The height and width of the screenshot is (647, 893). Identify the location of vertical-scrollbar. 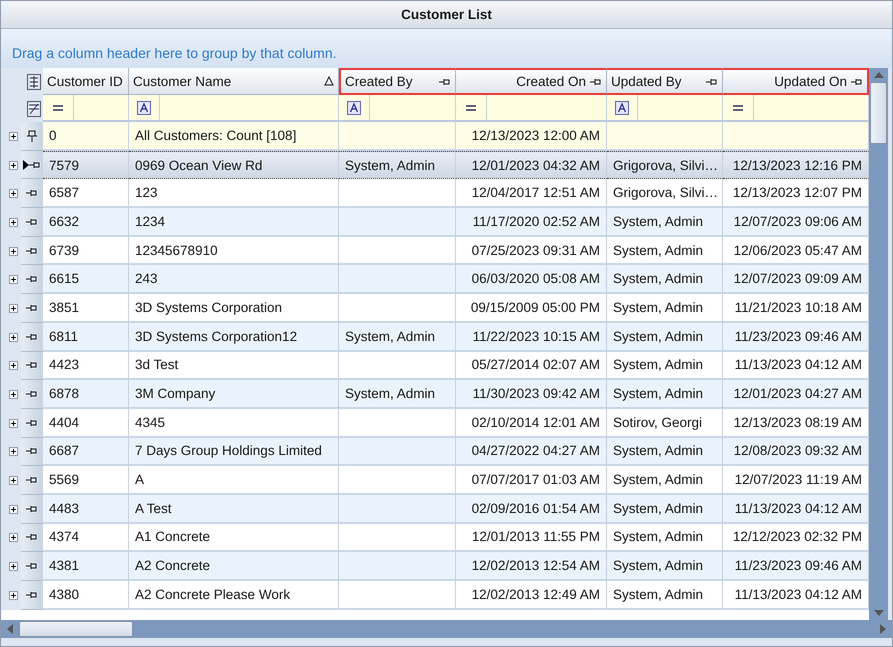
(878, 344).